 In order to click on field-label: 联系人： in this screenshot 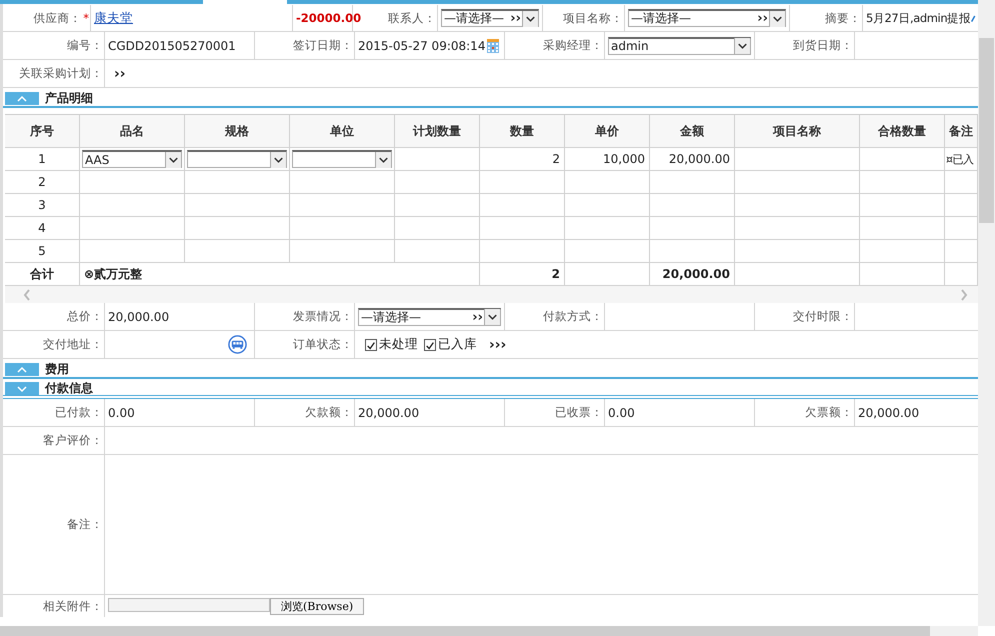, I will do `click(412, 18)`.